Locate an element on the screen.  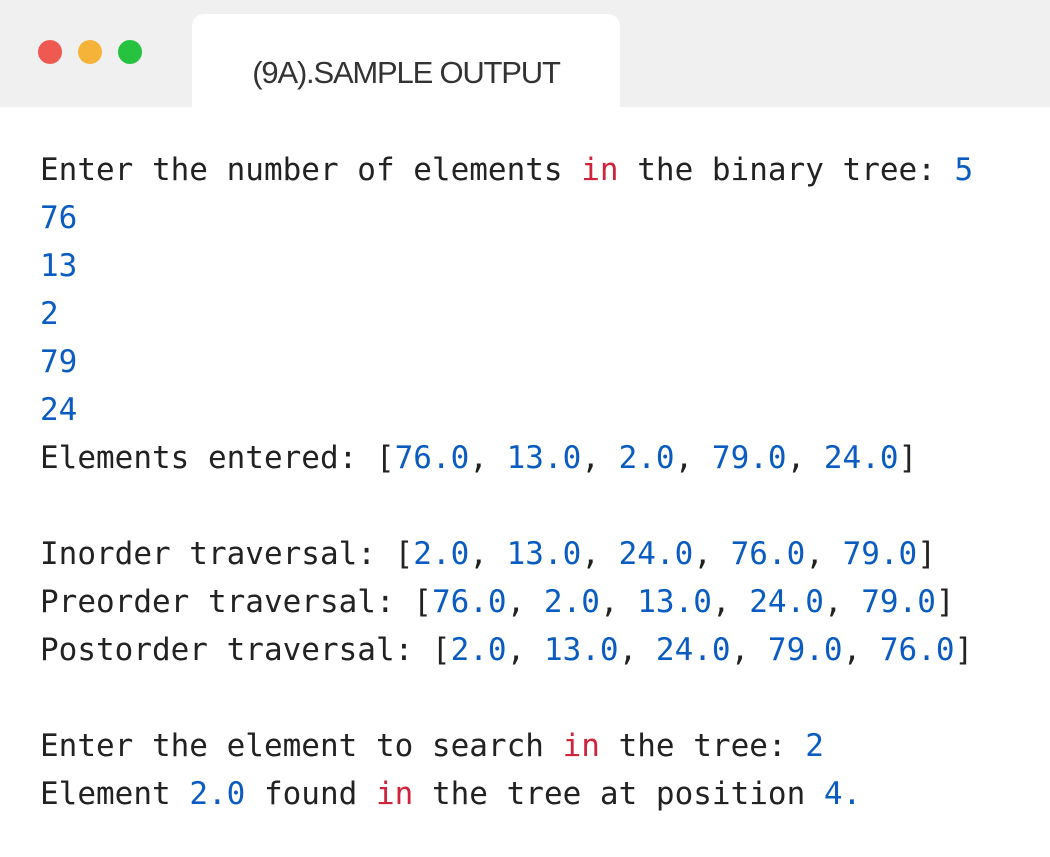
title-bar: (9A).SAMPLE OUTPUT is located at coordinates (525, 53).